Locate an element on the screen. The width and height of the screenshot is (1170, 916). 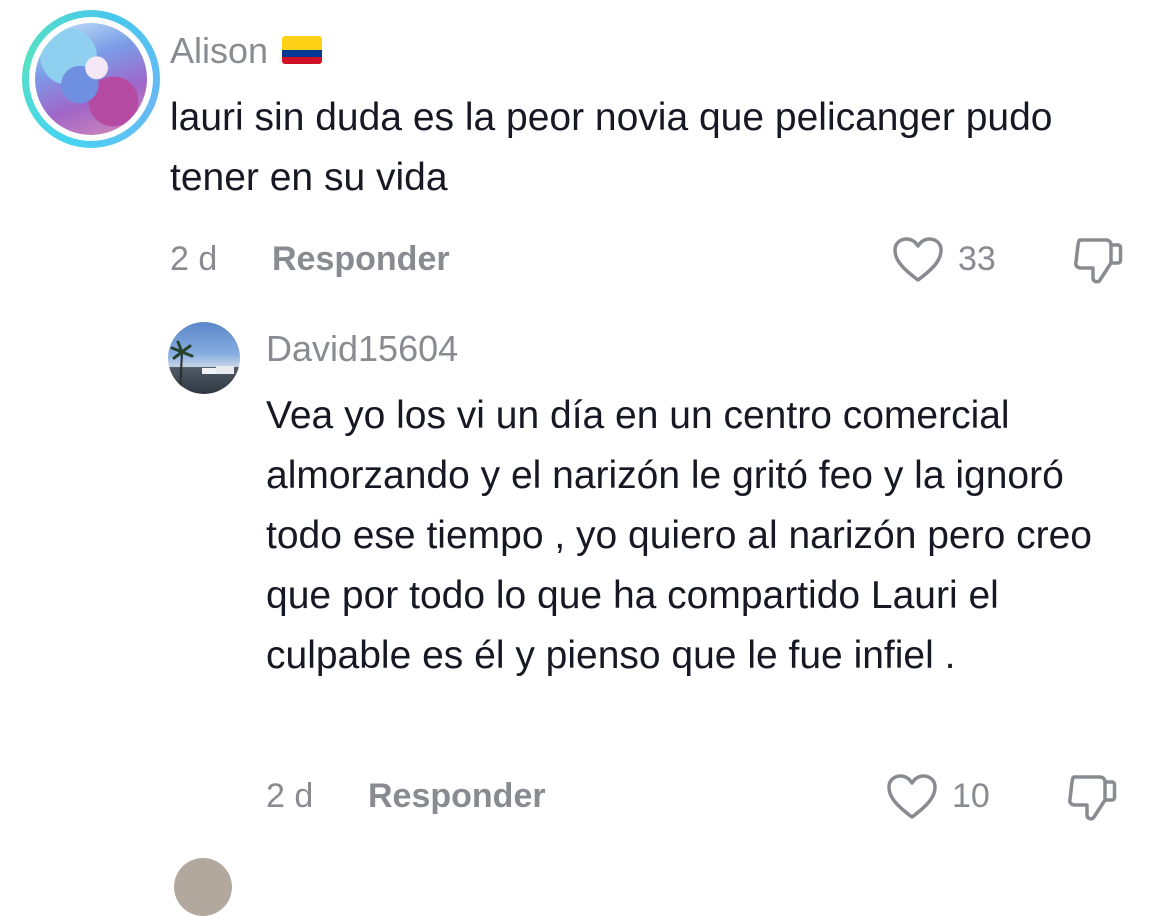
avatar-image is located at coordinates (91, 79).